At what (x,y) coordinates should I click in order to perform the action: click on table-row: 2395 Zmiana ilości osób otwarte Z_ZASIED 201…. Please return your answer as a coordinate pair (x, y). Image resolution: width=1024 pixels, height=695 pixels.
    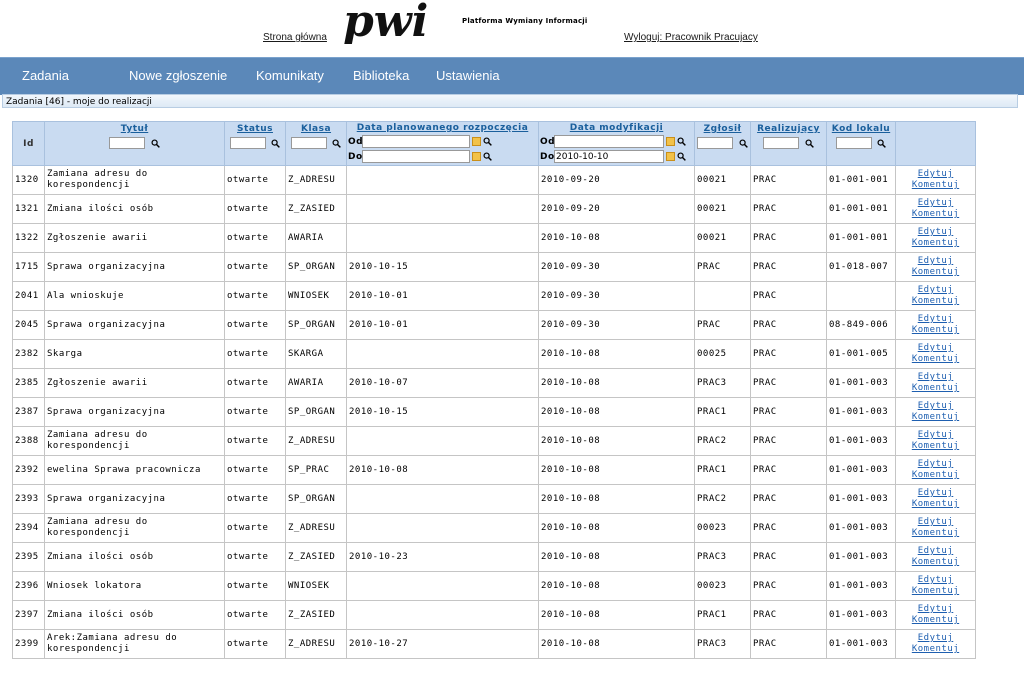
    Looking at the image, I should click on (494, 557).